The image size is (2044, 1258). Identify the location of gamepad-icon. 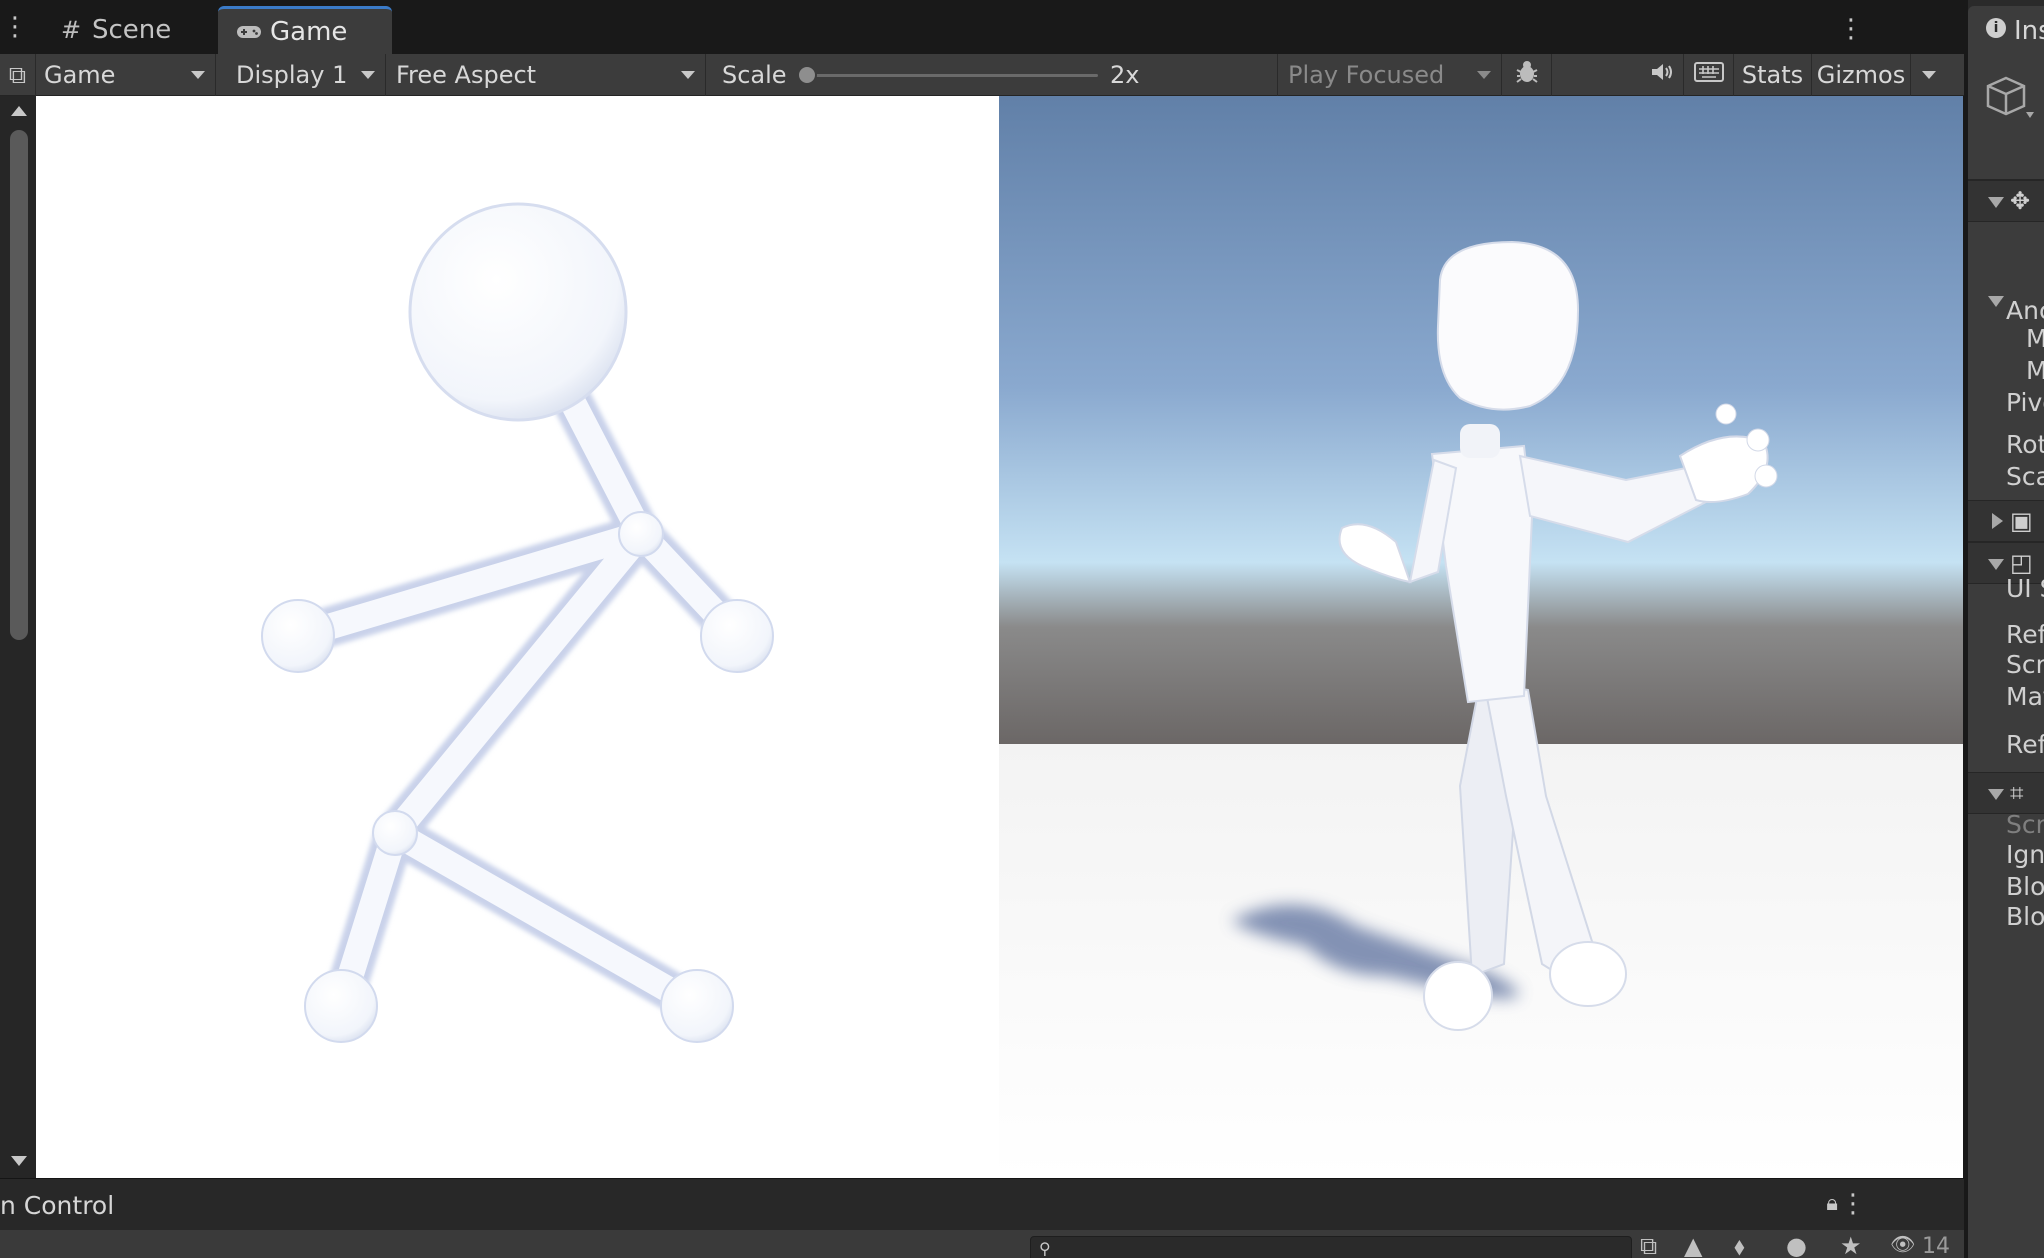
(249, 32).